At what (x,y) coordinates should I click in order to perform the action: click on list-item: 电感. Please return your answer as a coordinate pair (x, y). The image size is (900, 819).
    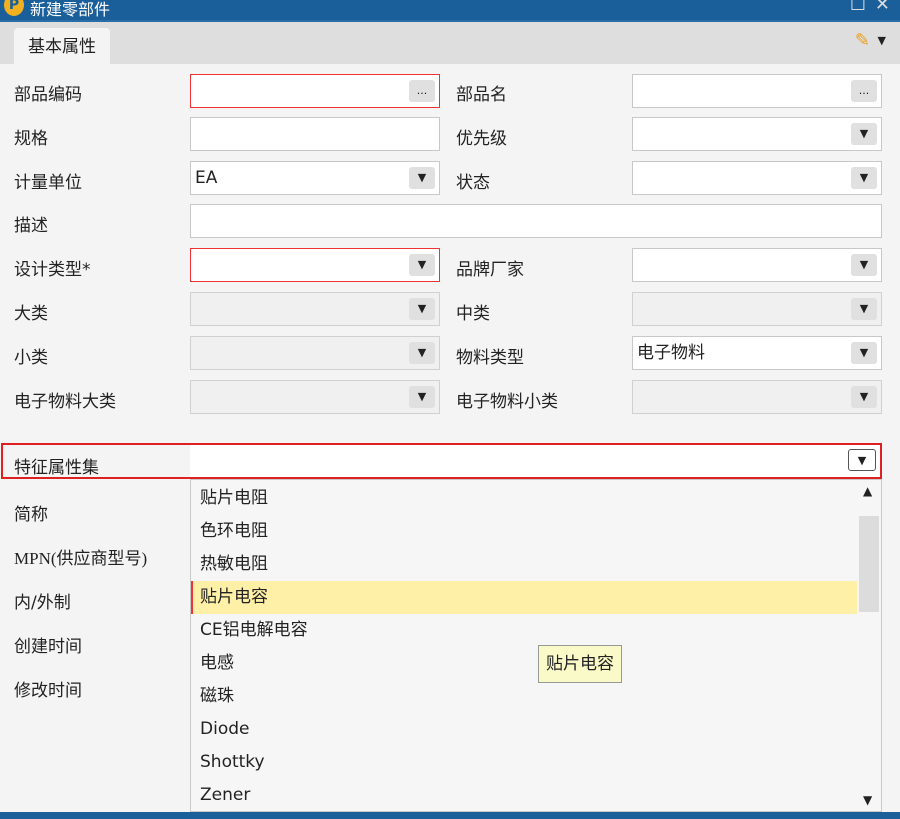
    Looking at the image, I should click on (524, 663).